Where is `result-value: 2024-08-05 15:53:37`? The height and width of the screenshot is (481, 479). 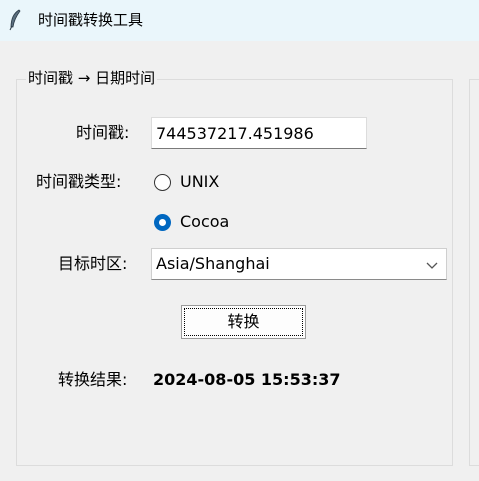
result-value: 2024-08-05 15:53:37 is located at coordinates (247, 379).